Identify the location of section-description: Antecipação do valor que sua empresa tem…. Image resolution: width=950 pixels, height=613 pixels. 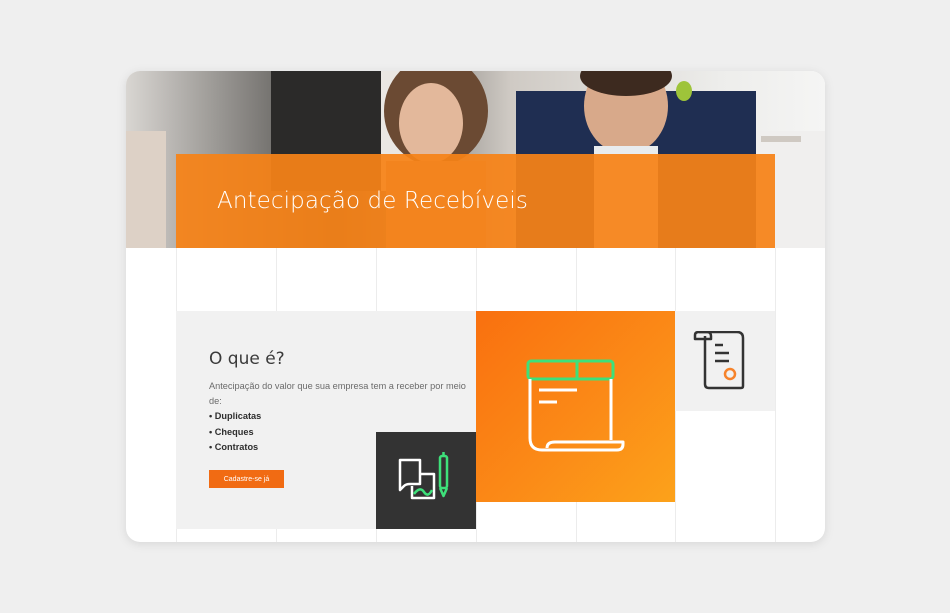
(337, 393).